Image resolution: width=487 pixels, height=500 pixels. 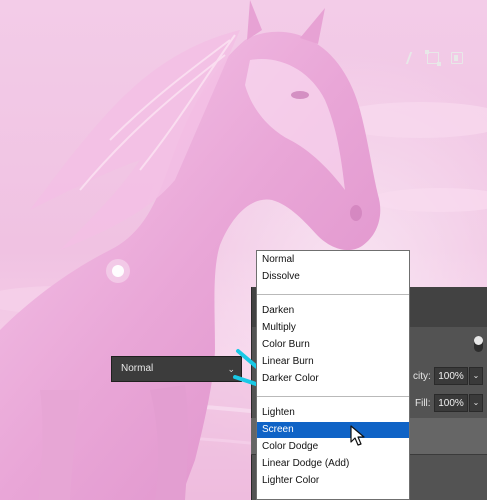 I want to click on blend-mode-option-color-burn: Color Burn, so click(x=333, y=345).